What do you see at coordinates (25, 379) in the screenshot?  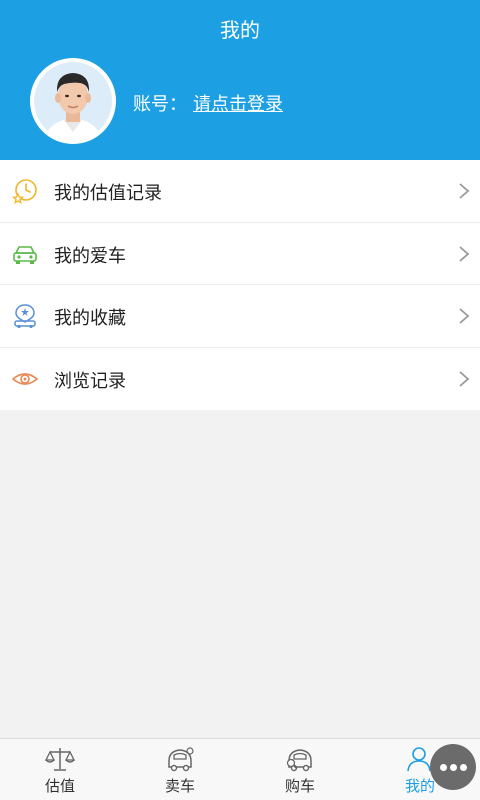 I see `eye-icon` at bounding box center [25, 379].